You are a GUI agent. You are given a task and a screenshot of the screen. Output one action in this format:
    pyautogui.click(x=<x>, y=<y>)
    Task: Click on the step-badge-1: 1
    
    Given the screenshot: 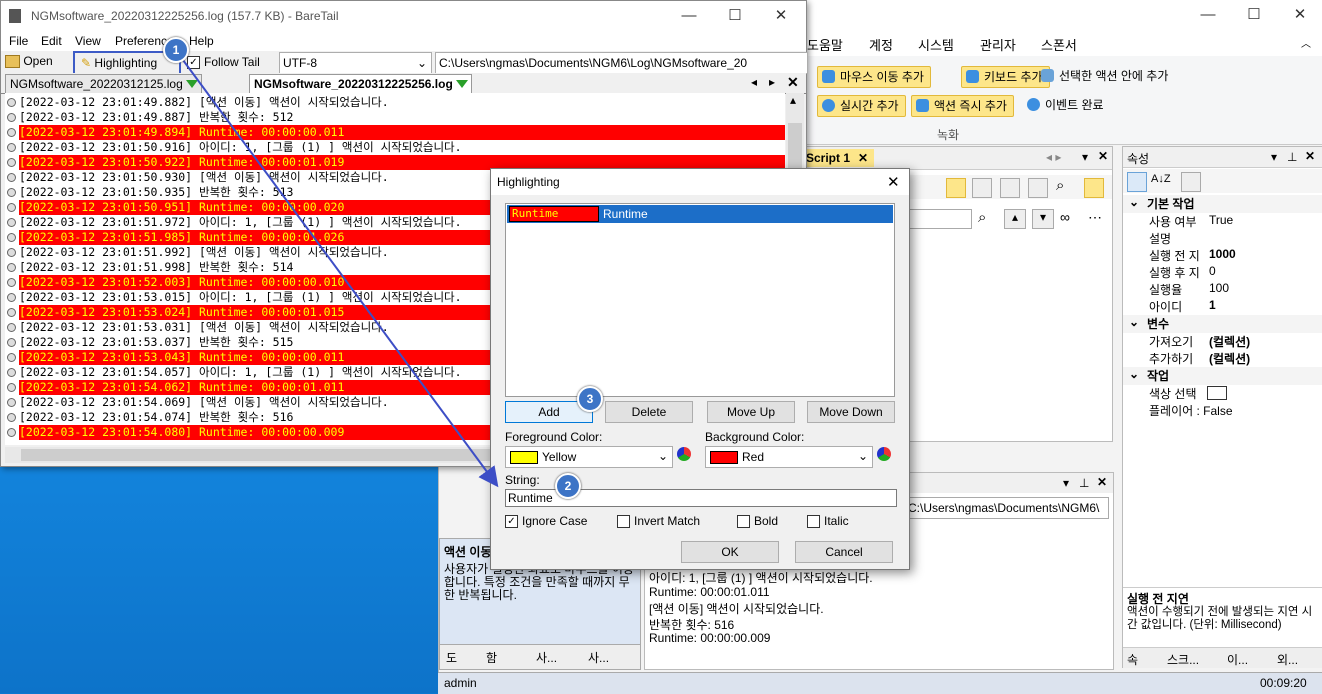 What is the action you would take?
    pyautogui.click(x=176, y=50)
    